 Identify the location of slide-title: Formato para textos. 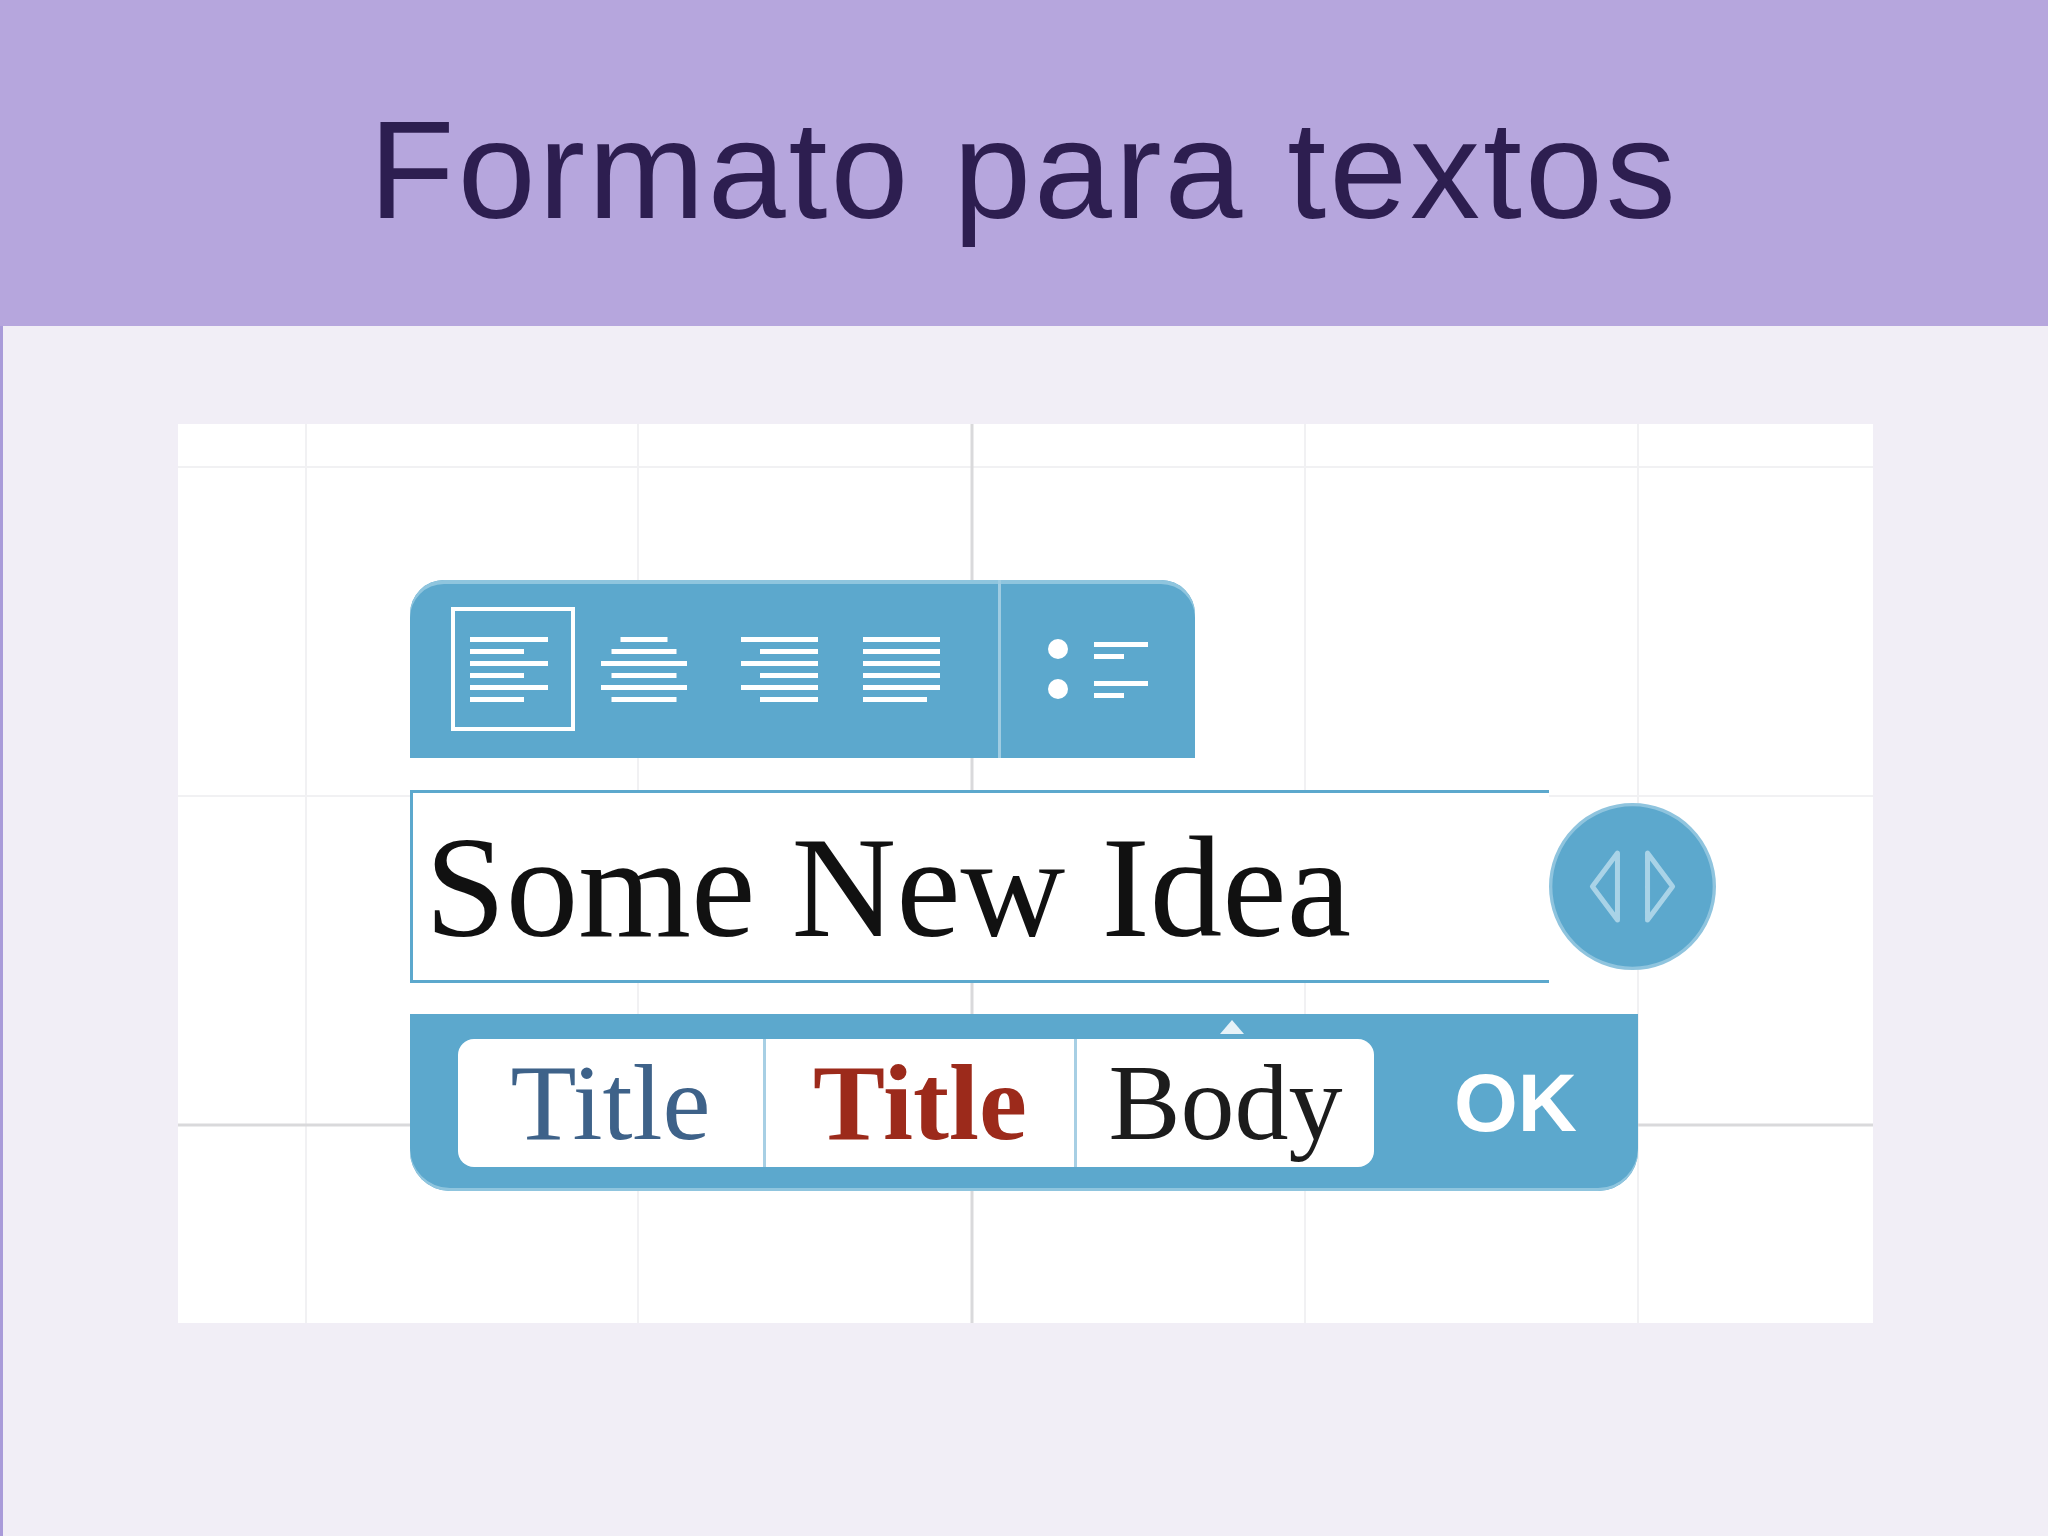
(1024, 170).